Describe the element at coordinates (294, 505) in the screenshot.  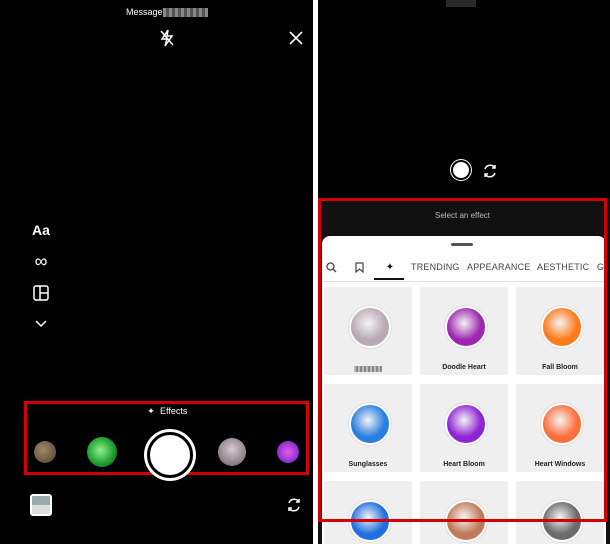
I see `flip-camera-icon` at that location.